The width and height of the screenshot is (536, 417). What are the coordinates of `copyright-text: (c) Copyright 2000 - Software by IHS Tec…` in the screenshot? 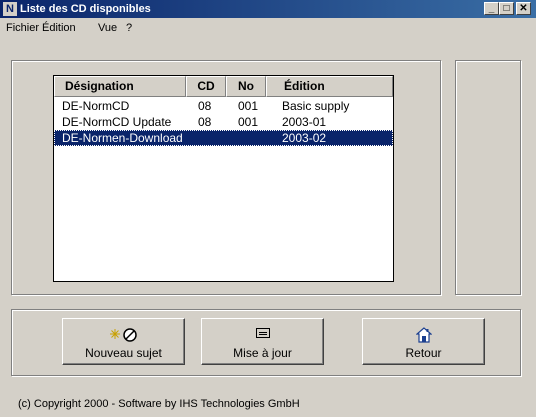 It's located at (159, 404).